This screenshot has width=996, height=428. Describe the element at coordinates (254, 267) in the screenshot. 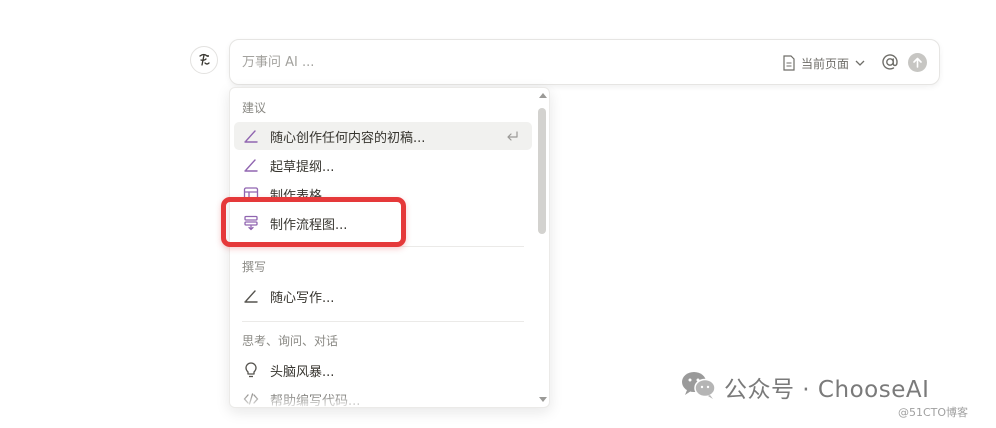

I see `section-title-write: 撰写` at that location.